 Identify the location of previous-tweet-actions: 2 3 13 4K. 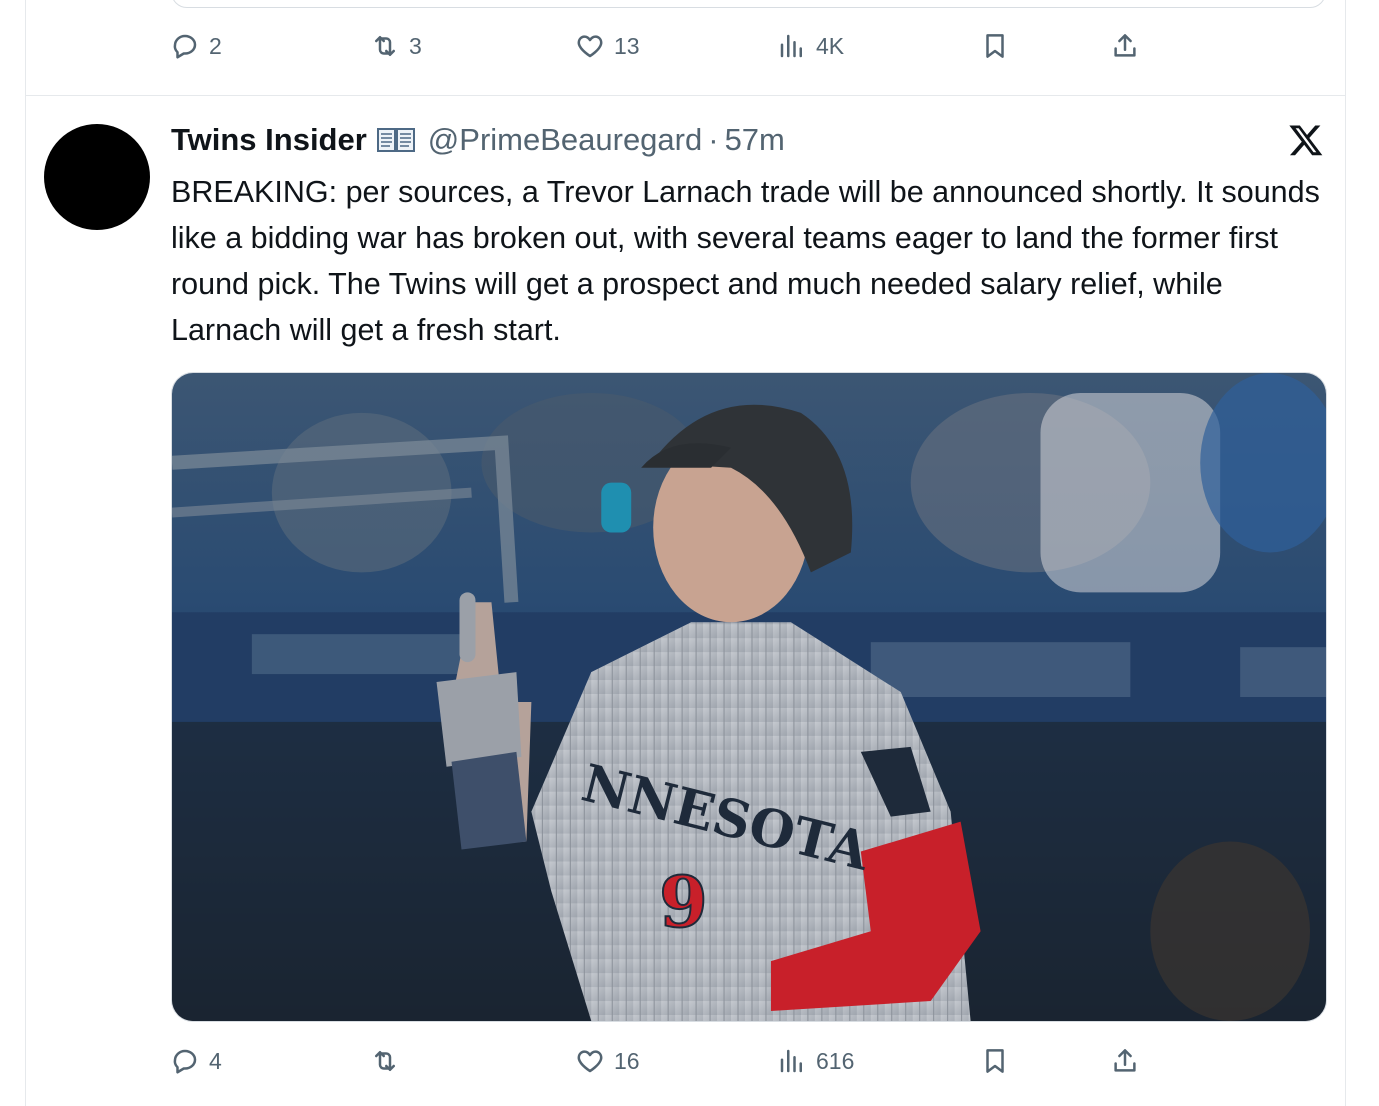
(685, 46).